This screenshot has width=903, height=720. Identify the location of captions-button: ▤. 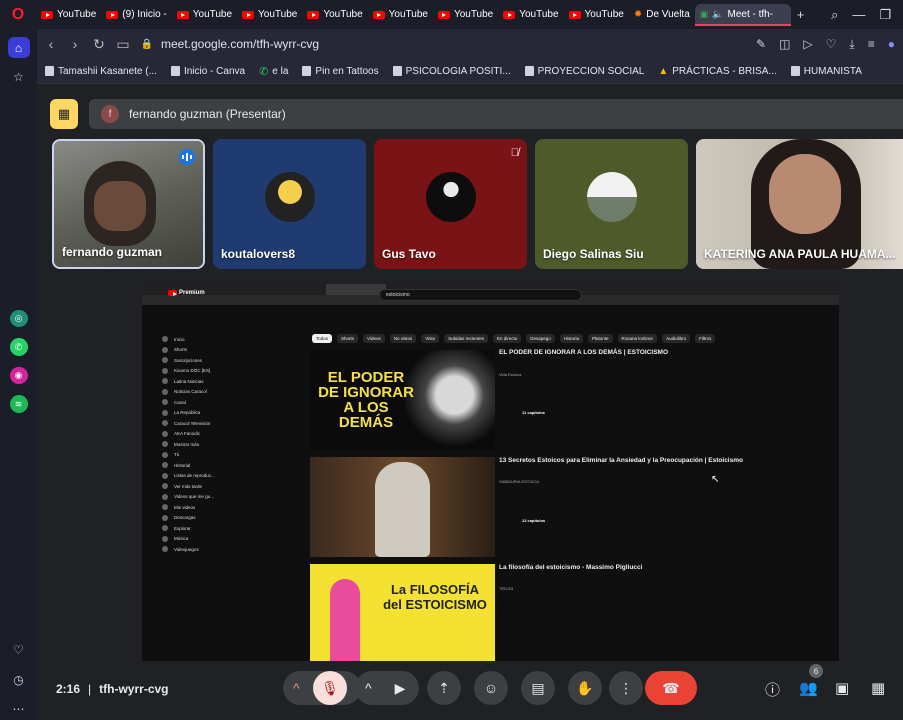
(538, 688).